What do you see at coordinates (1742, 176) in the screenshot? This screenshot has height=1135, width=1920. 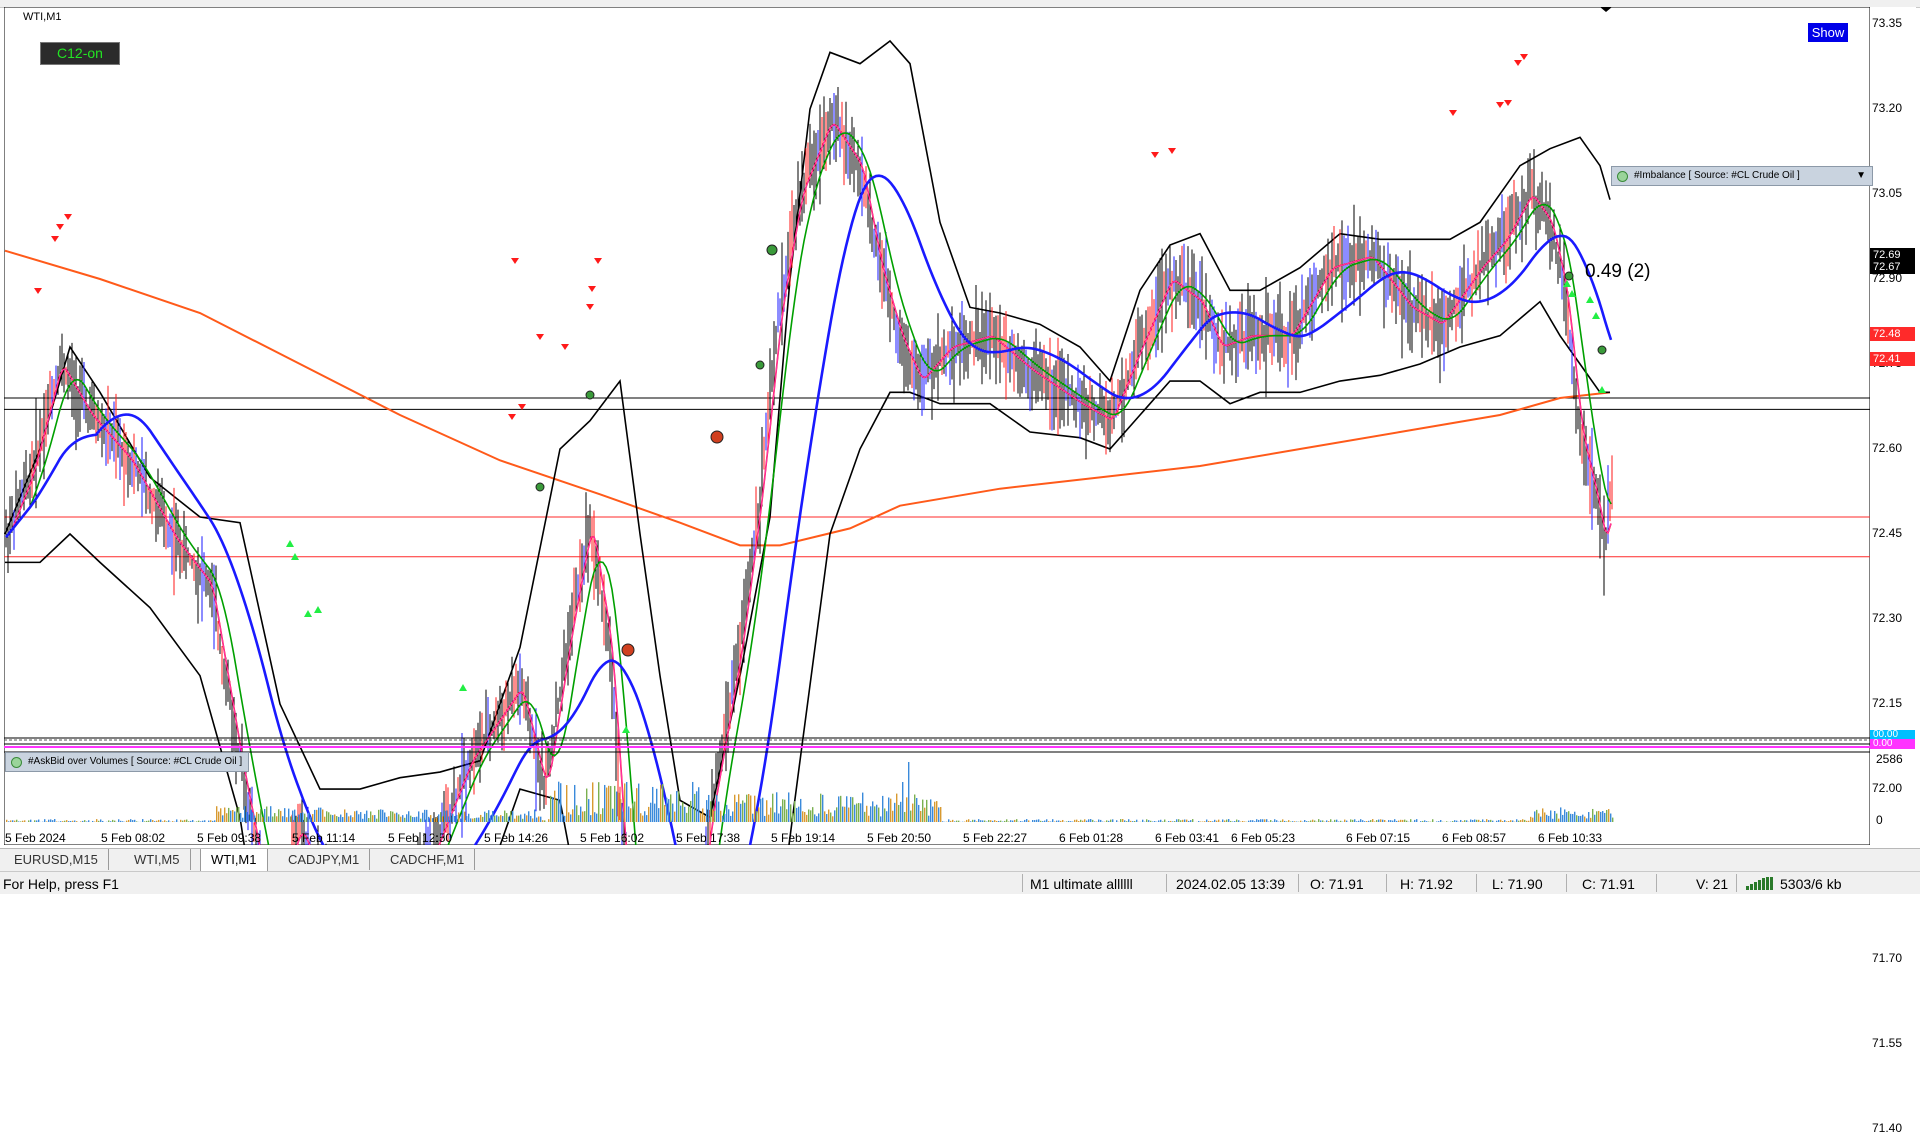 I see `imbalance-indicator-label: #Imbalance [ Source: #CL Crude Oil ] ▼` at bounding box center [1742, 176].